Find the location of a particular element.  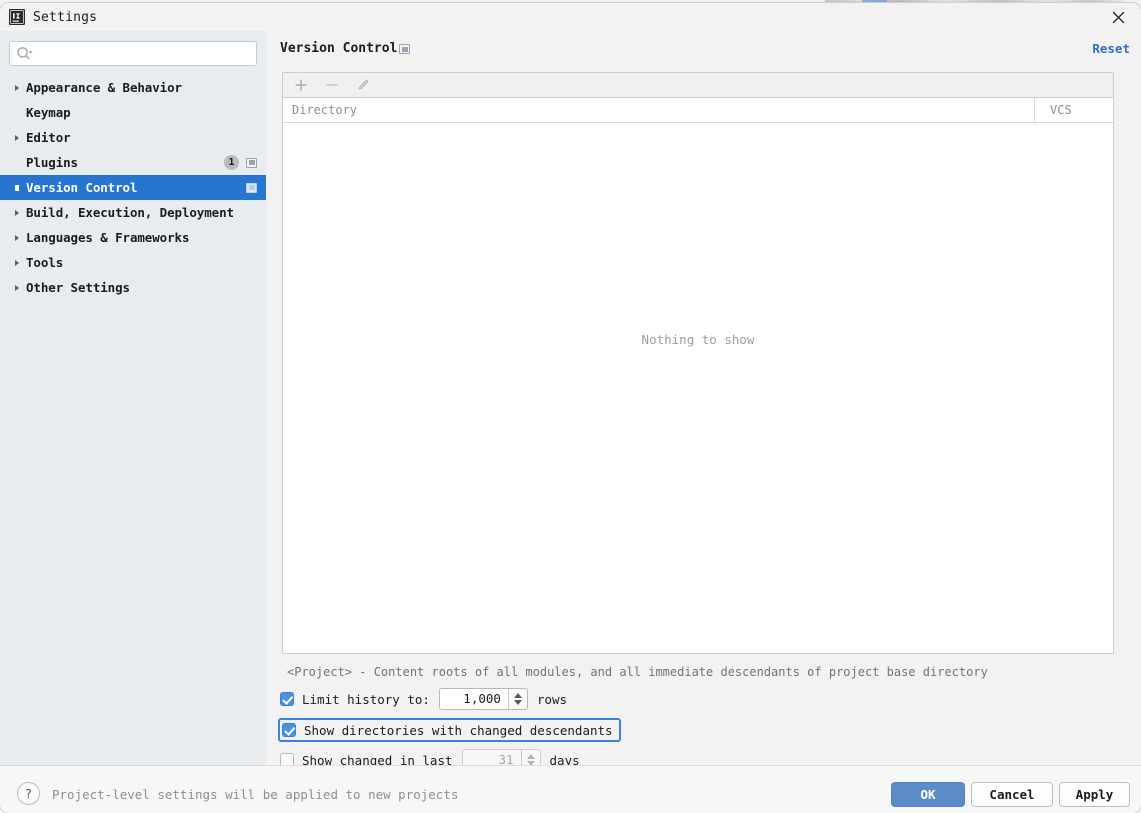

intellij-idea-icon is located at coordinates (17, 17).